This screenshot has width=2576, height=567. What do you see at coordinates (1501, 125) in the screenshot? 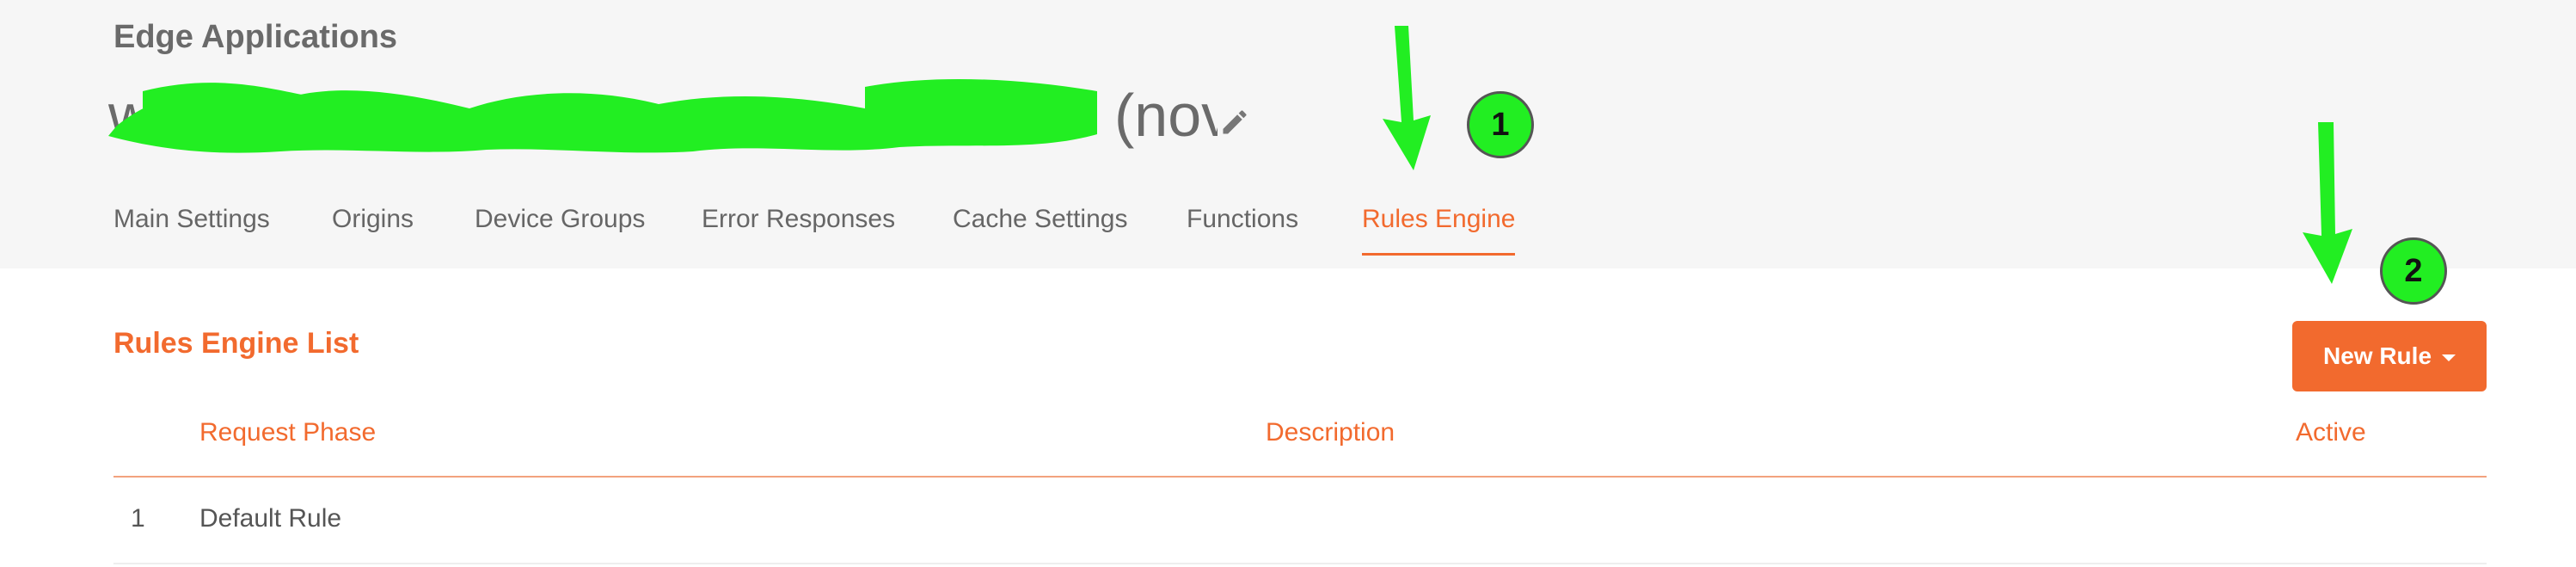
I see `annotation-marker-1: 1` at bounding box center [1501, 125].